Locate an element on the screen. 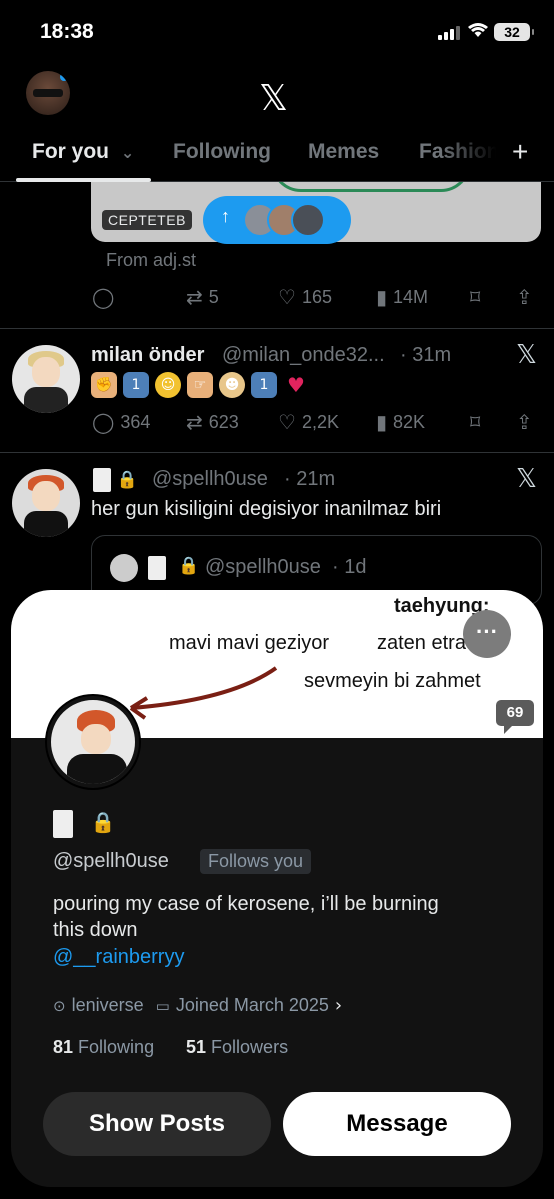  retweet-count: 623 is located at coordinates (223, 421).